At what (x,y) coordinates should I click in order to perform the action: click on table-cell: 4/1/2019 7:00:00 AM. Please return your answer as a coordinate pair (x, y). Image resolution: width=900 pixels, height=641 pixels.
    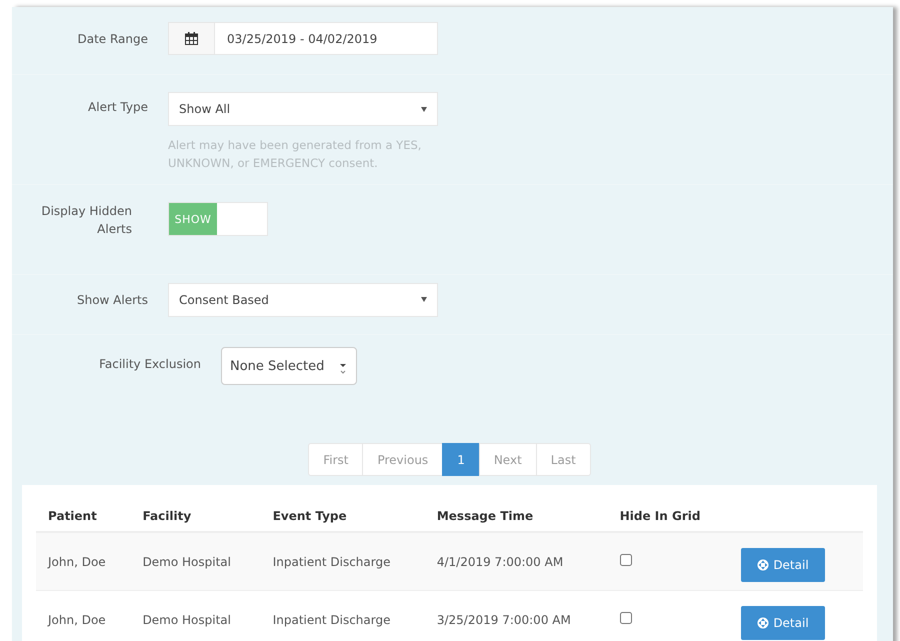
    Looking at the image, I should click on (516, 561).